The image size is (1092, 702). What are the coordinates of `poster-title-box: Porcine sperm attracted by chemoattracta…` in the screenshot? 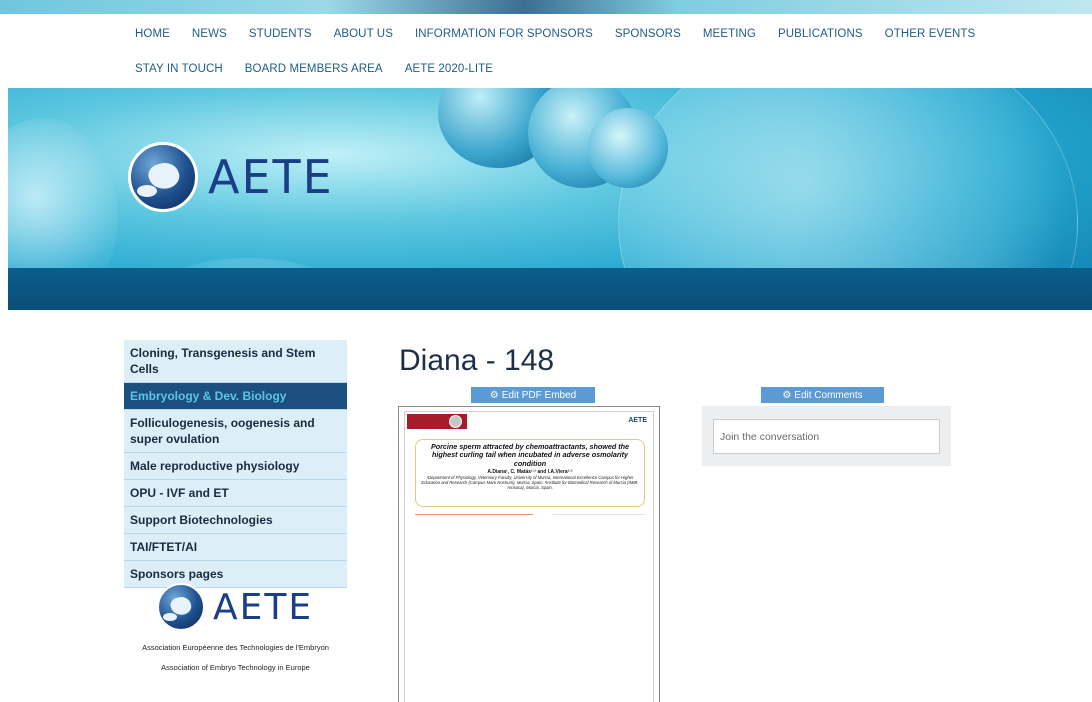 It's located at (530, 473).